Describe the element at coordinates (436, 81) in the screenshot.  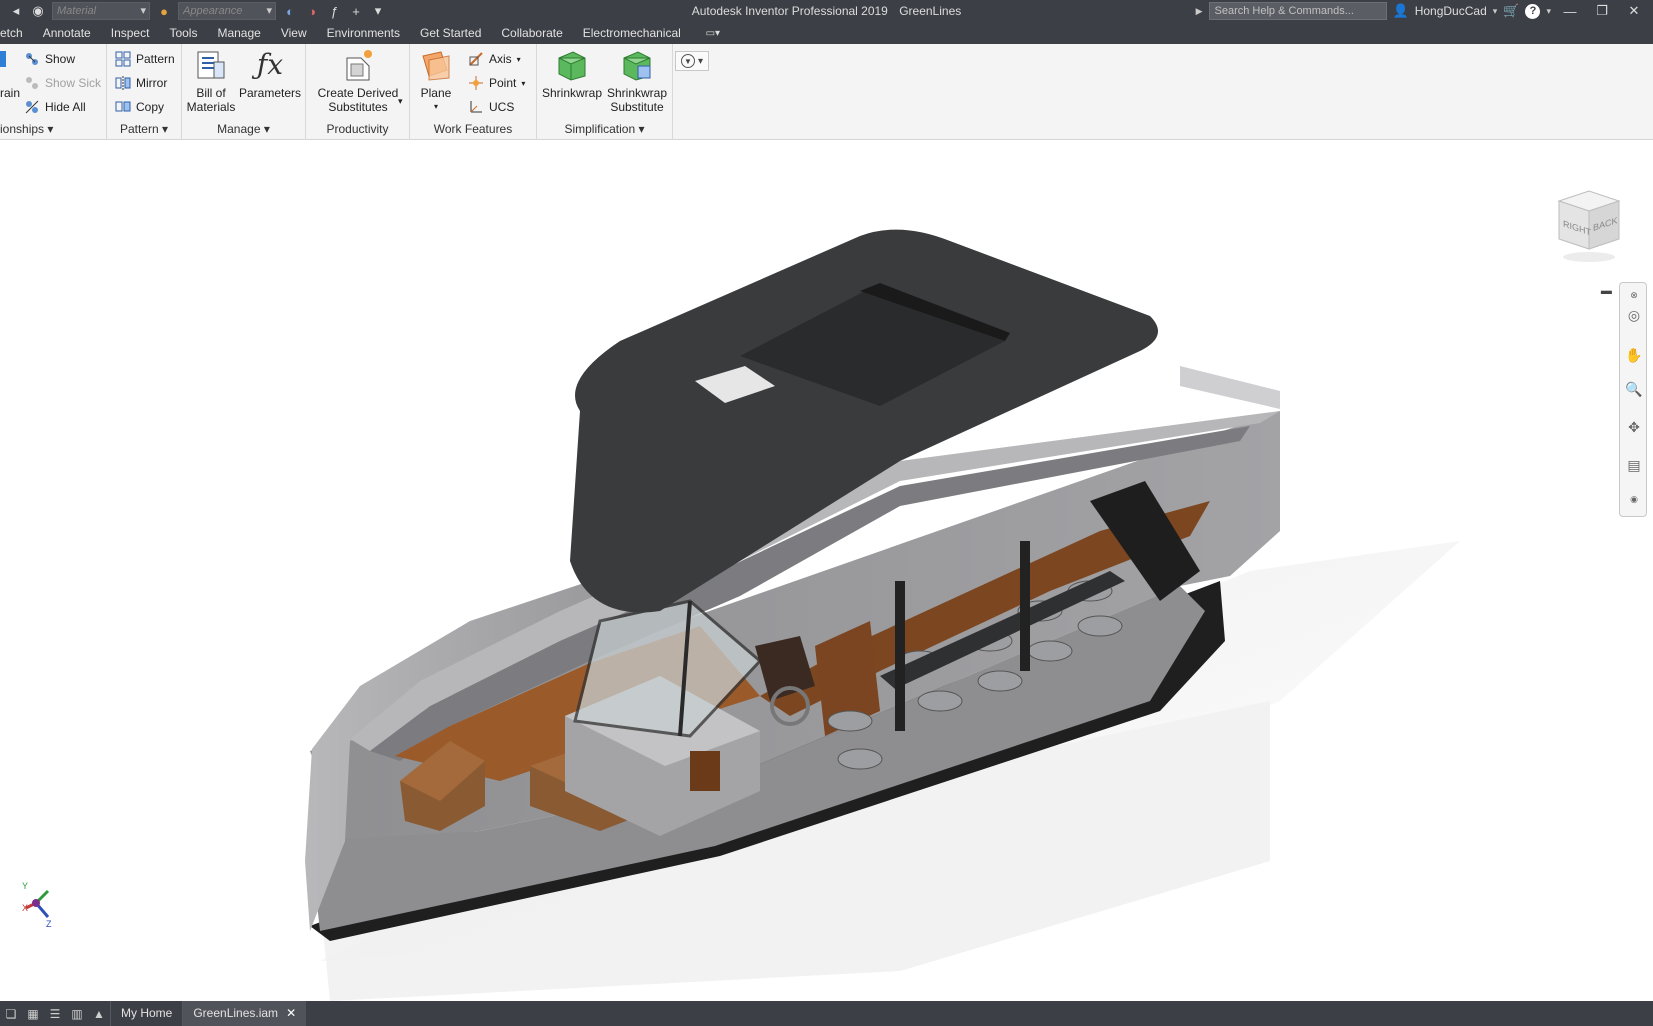
I see `plane-button: Plane ▾` at that location.